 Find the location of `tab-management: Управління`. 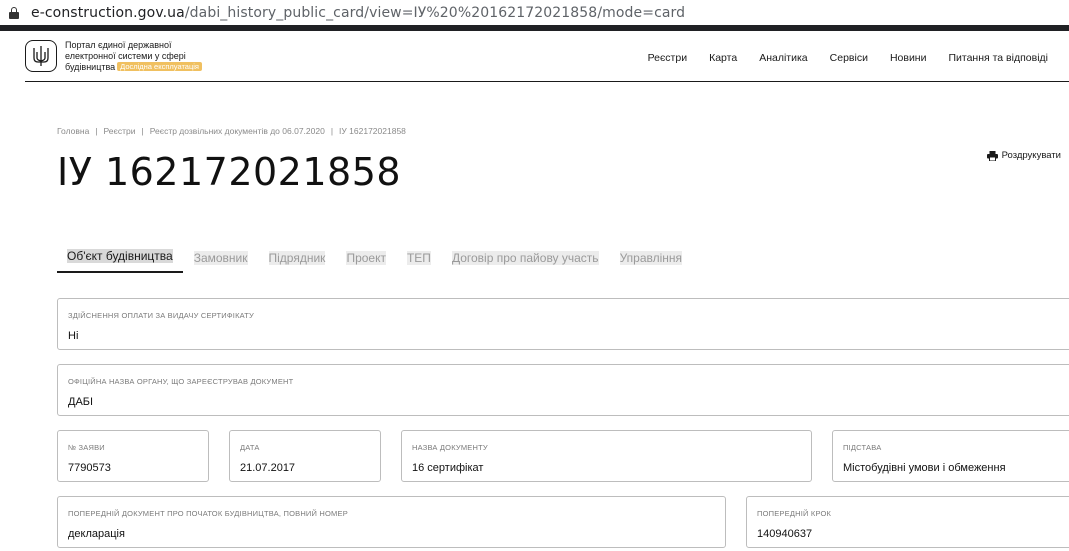

tab-management: Управління is located at coordinates (651, 262).